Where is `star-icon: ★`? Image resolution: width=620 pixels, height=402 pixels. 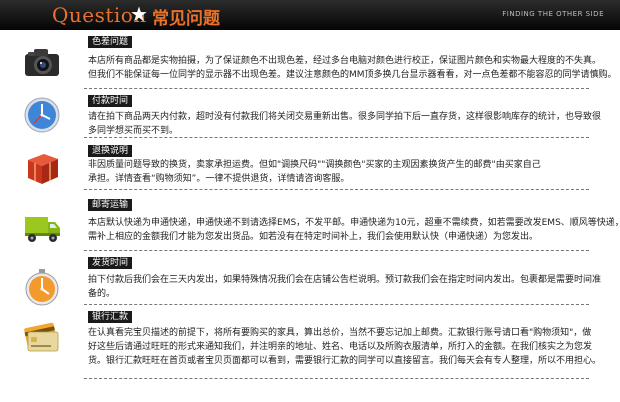
star-icon: ★ is located at coordinates (139, 14).